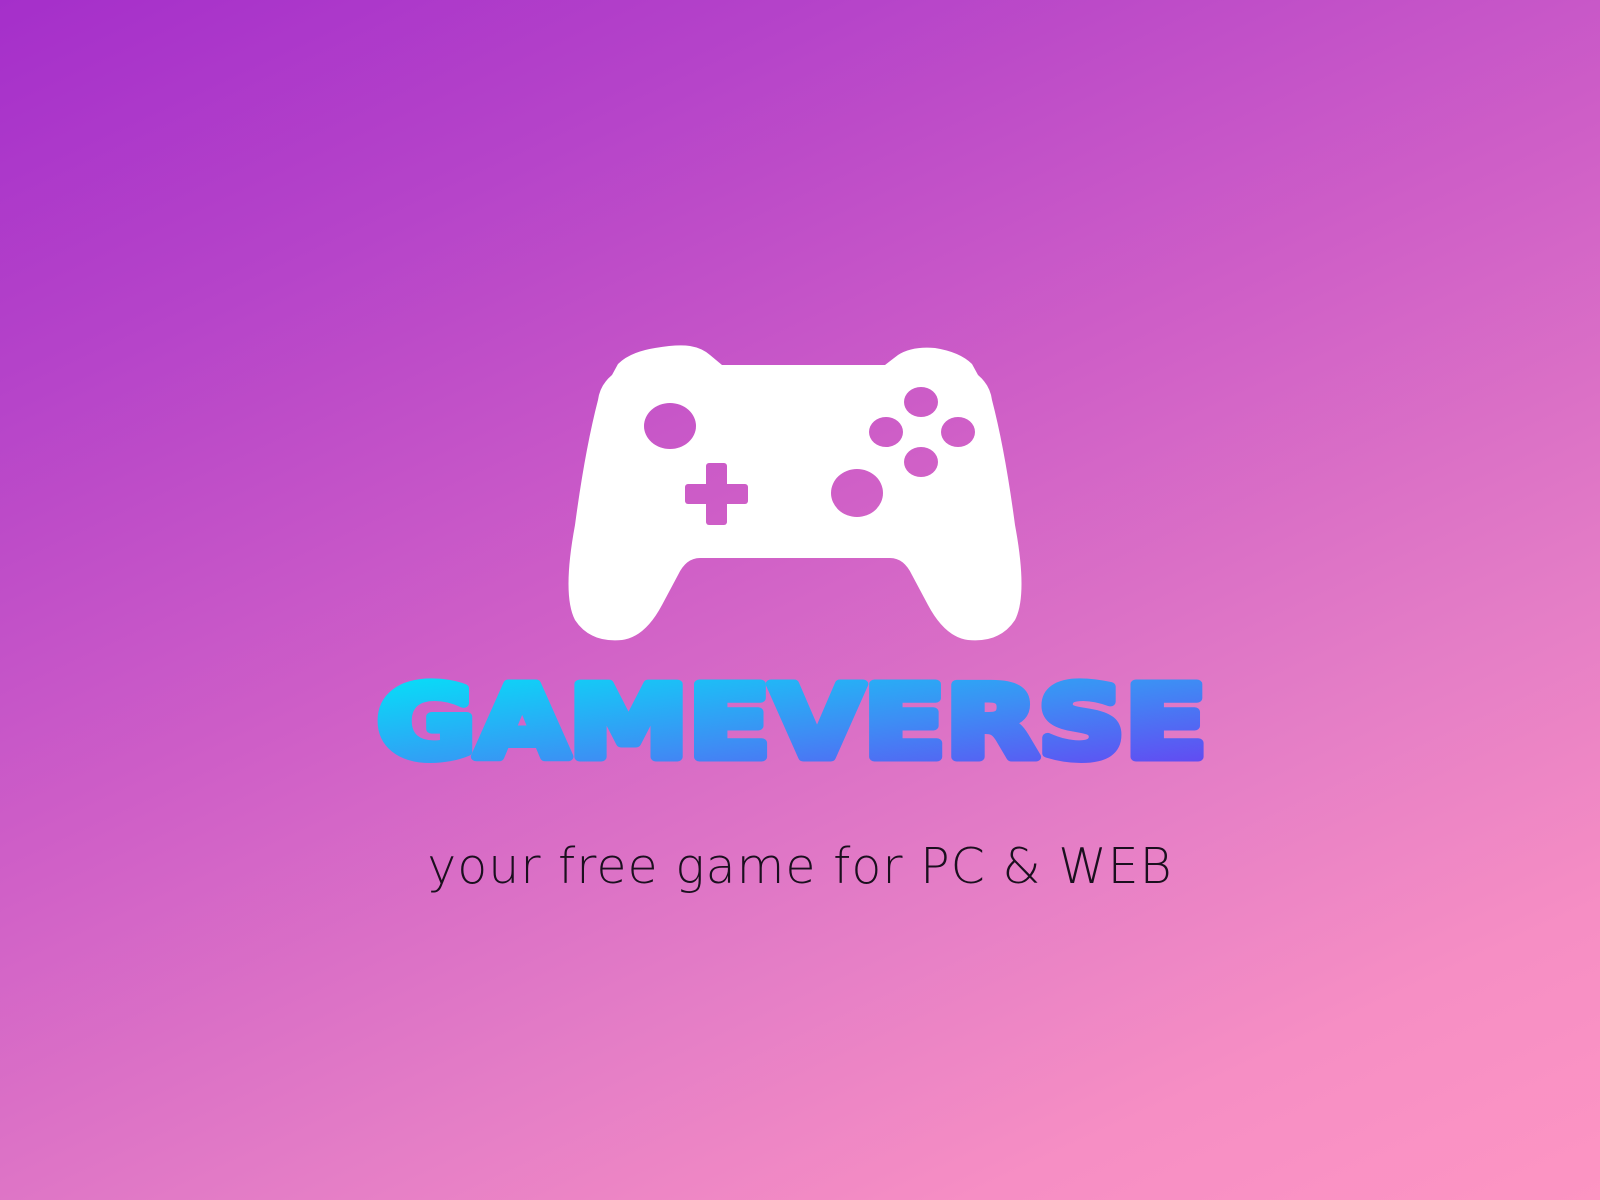  What do you see at coordinates (795, 493) in the screenshot?
I see `gamepad-icon` at bounding box center [795, 493].